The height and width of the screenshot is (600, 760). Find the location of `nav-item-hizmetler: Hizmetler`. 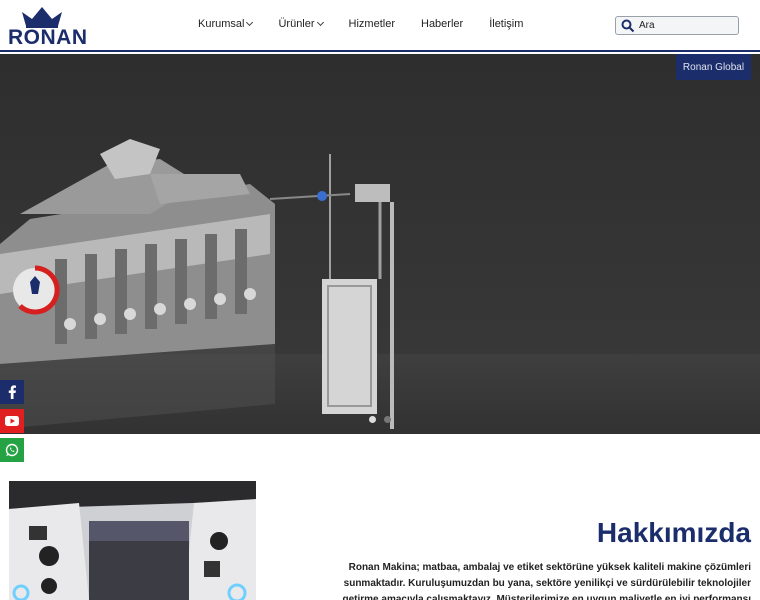

nav-item-hizmetler: Hizmetler is located at coordinates (372, 24).